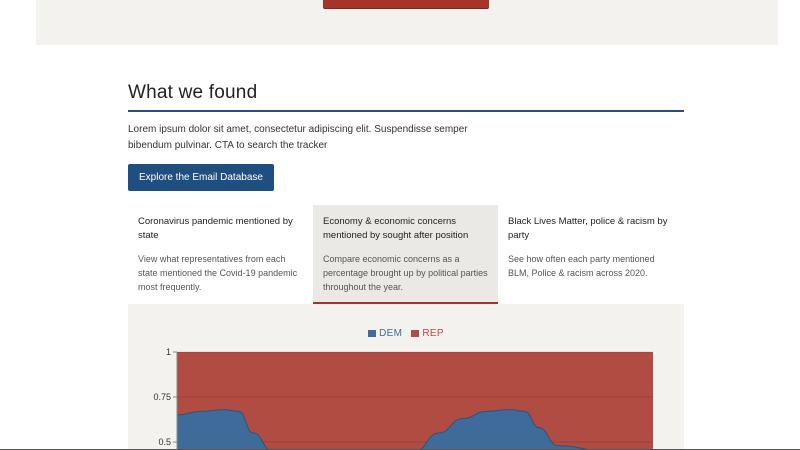 The image size is (800, 450). Describe the element at coordinates (168, 352) in the screenshot. I see `y-tick-label: 1` at that location.